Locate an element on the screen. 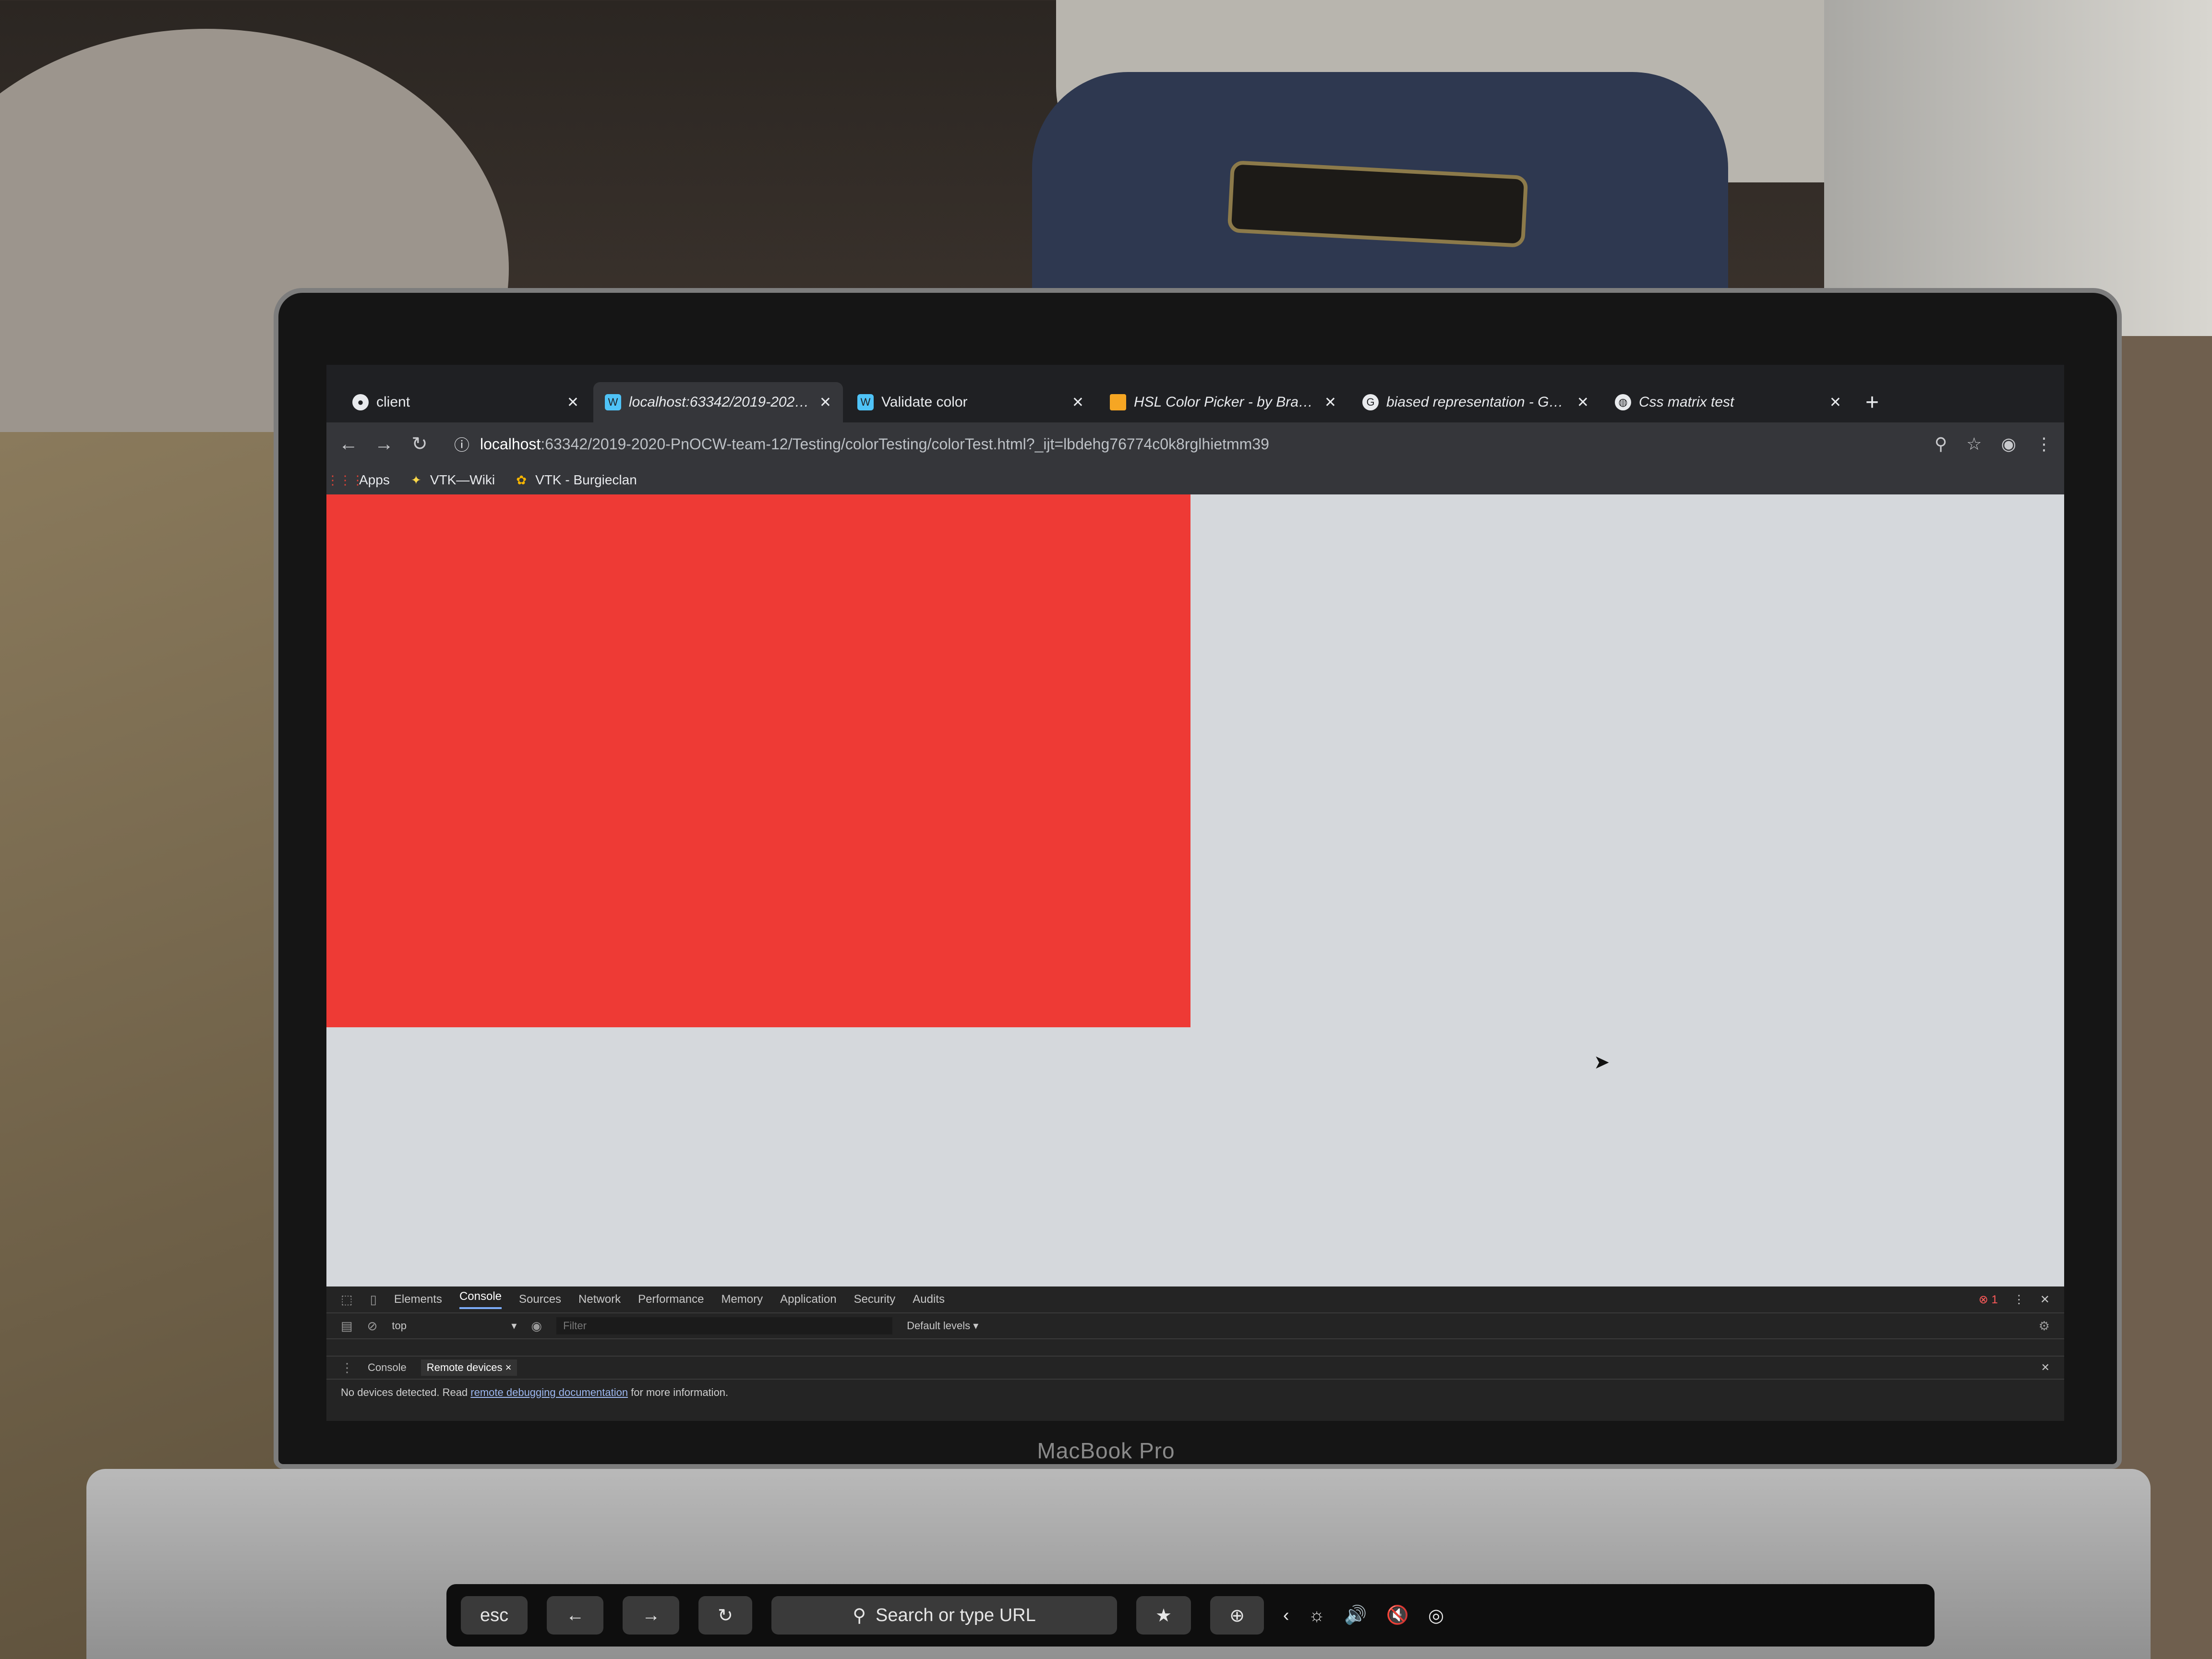  drawer-tab-remote-devices: Remote devices × is located at coordinates (469, 1367).